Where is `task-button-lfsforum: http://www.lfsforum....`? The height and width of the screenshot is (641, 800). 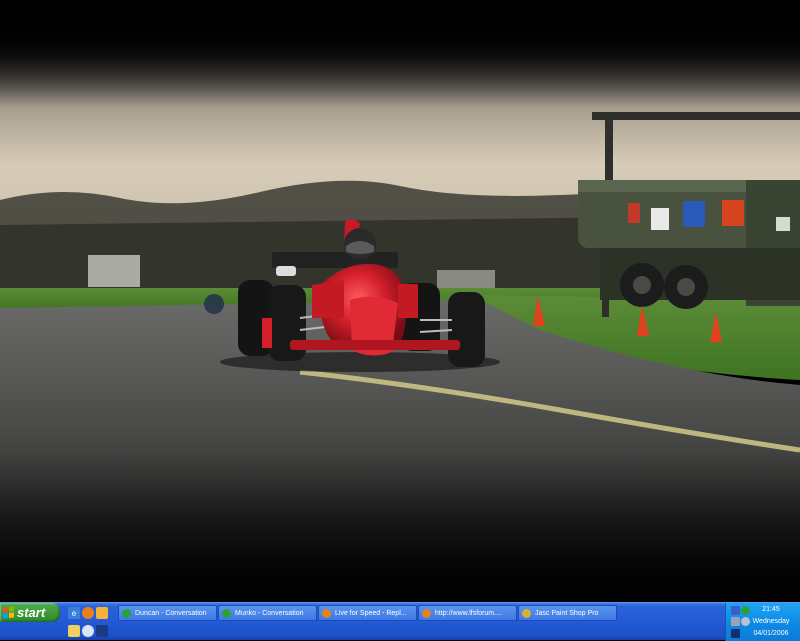
task-button-lfsforum: http://www.lfsforum.... is located at coordinates (467, 613).